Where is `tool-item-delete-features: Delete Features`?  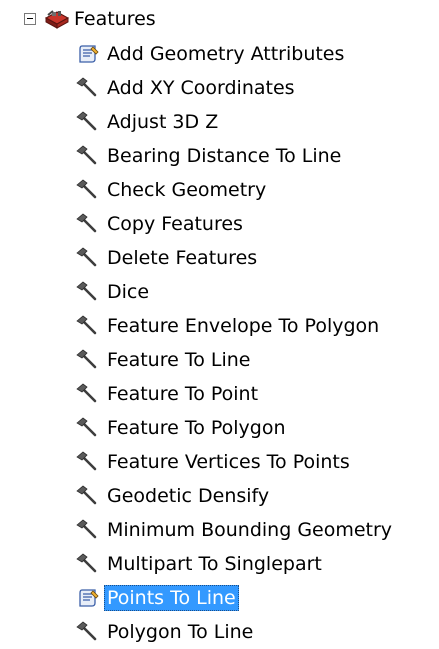
tool-item-delete-features: Delete Features is located at coordinates (235, 258).